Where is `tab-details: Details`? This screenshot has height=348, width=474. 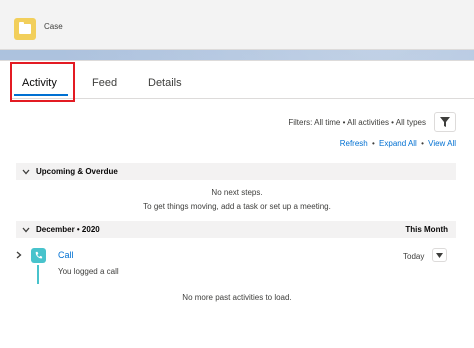 tab-details: Details is located at coordinates (165, 83).